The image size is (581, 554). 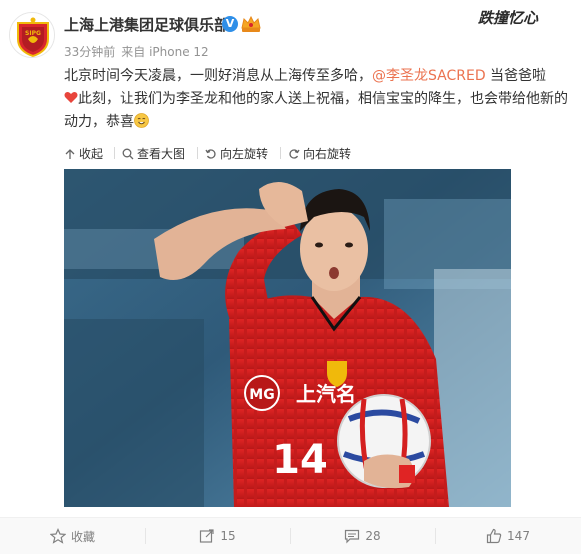 What do you see at coordinates (494, 536) in the screenshot?
I see `thumbs-up-icon` at bounding box center [494, 536].